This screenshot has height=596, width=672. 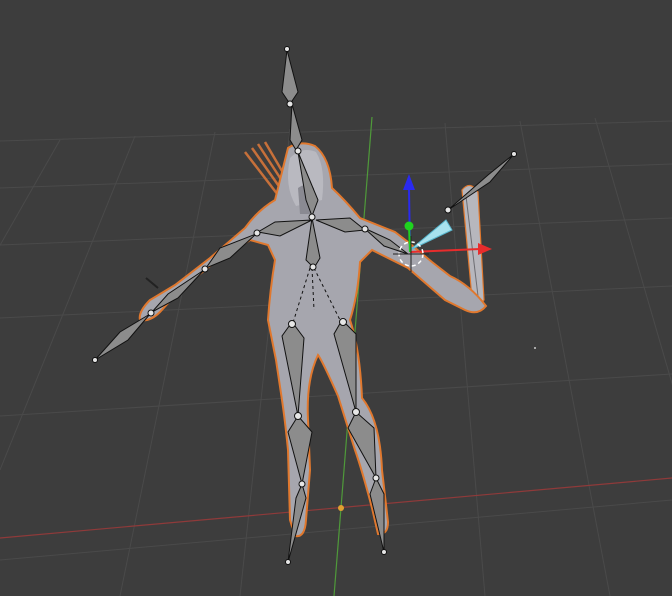 What do you see at coordinates (409, 182) in the screenshot?
I see `gizmo-z-arrow` at bounding box center [409, 182].